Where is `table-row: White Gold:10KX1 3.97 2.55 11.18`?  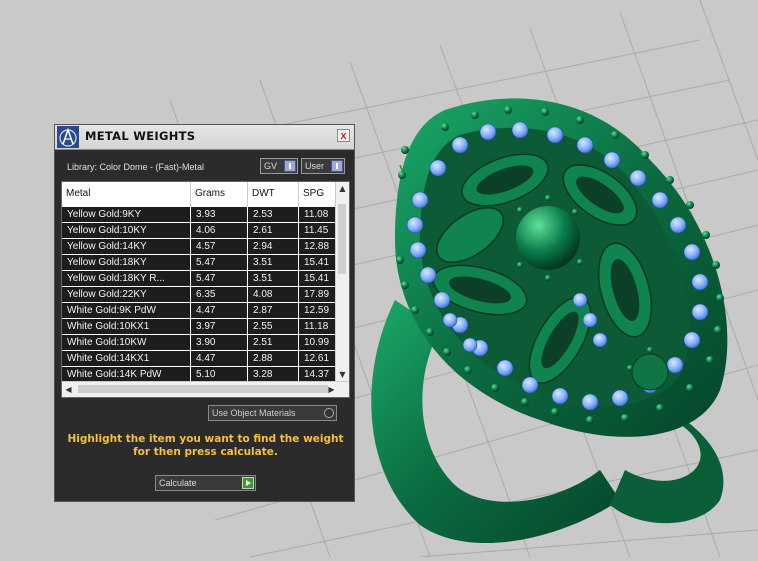 table-row: White Gold:10KX1 3.97 2.55 11.18 is located at coordinates (200, 327).